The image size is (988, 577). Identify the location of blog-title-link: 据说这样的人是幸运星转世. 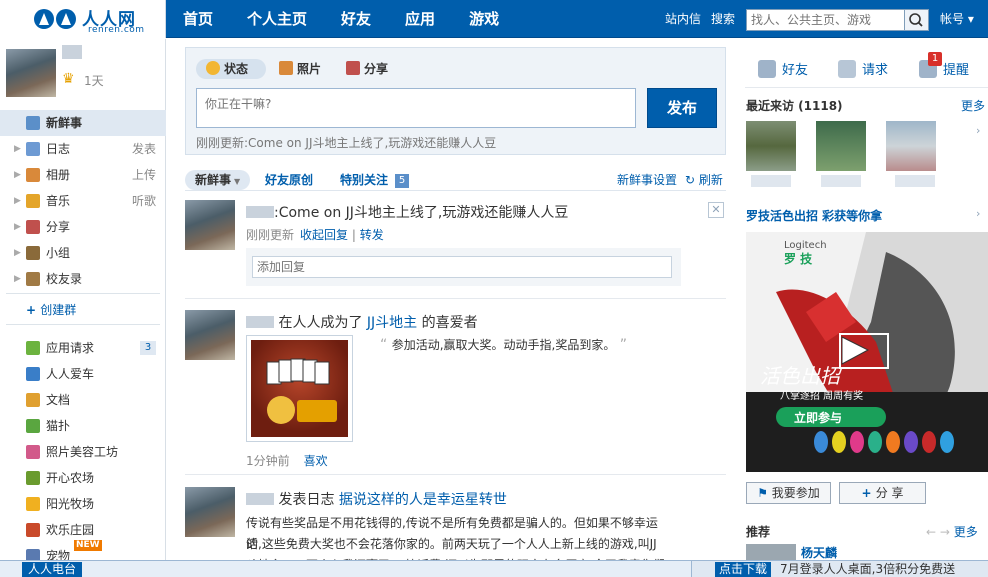
(423, 500).